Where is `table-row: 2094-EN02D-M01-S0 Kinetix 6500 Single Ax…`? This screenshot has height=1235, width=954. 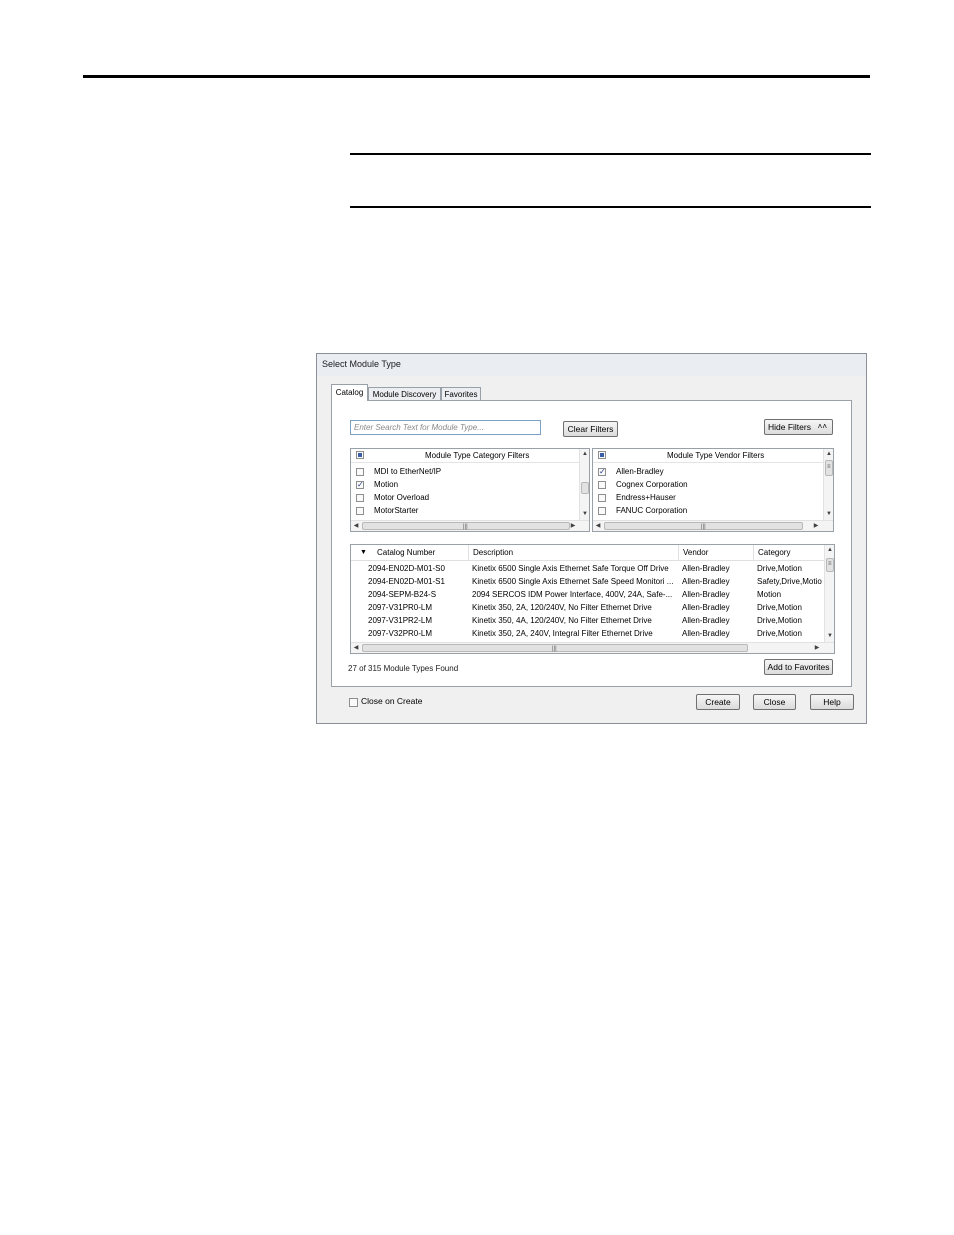
table-row: 2094-EN02D-M01-S0 Kinetix 6500 Single Ax… is located at coordinates (587, 569).